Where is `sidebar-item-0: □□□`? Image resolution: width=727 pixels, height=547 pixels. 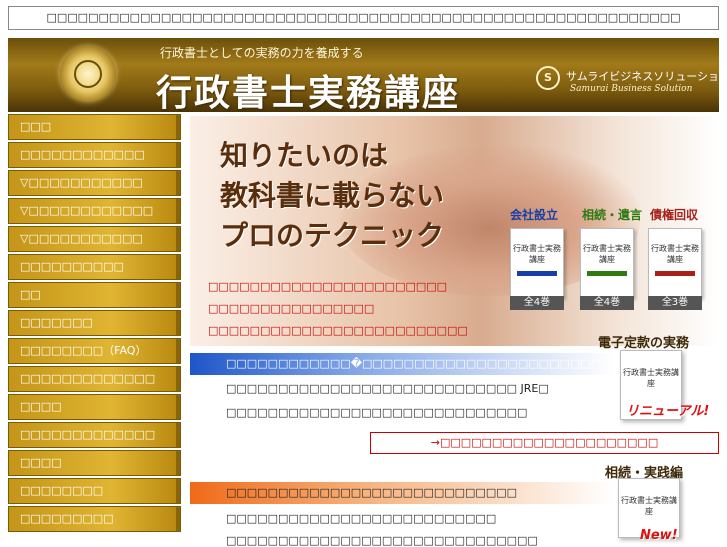 sidebar-item-0: □□□ is located at coordinates (94, 127).